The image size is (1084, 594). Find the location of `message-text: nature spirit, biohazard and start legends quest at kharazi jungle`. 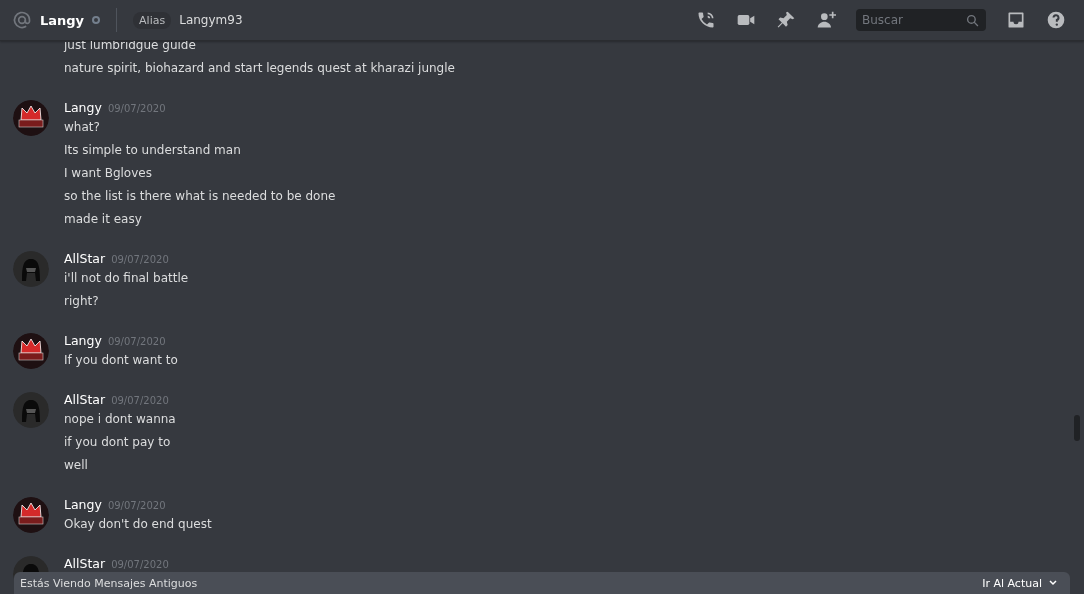

message-text: nature spirit, biohazard and start legends quest at kharazi jungle is located at coordinates (259, 68).